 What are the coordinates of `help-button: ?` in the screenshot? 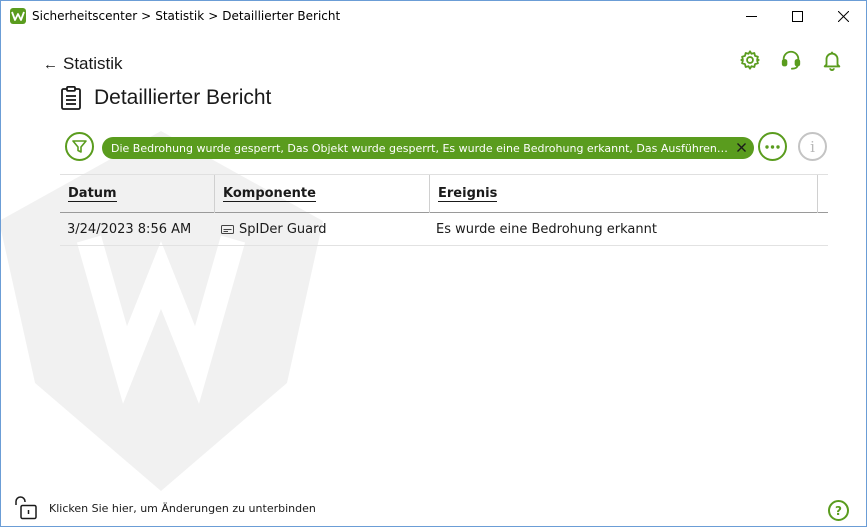 It's located at (838, 510).